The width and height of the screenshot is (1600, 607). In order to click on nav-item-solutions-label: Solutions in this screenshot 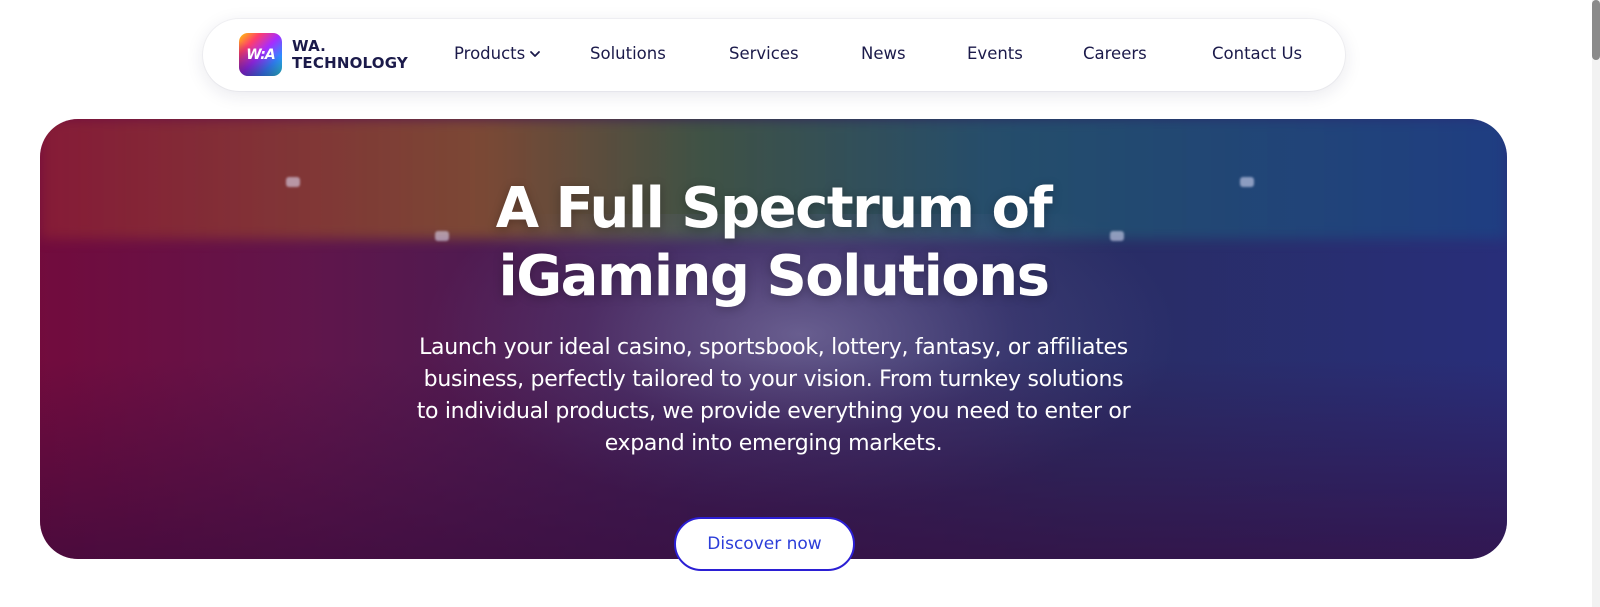, I will do `click(628, 53)`.